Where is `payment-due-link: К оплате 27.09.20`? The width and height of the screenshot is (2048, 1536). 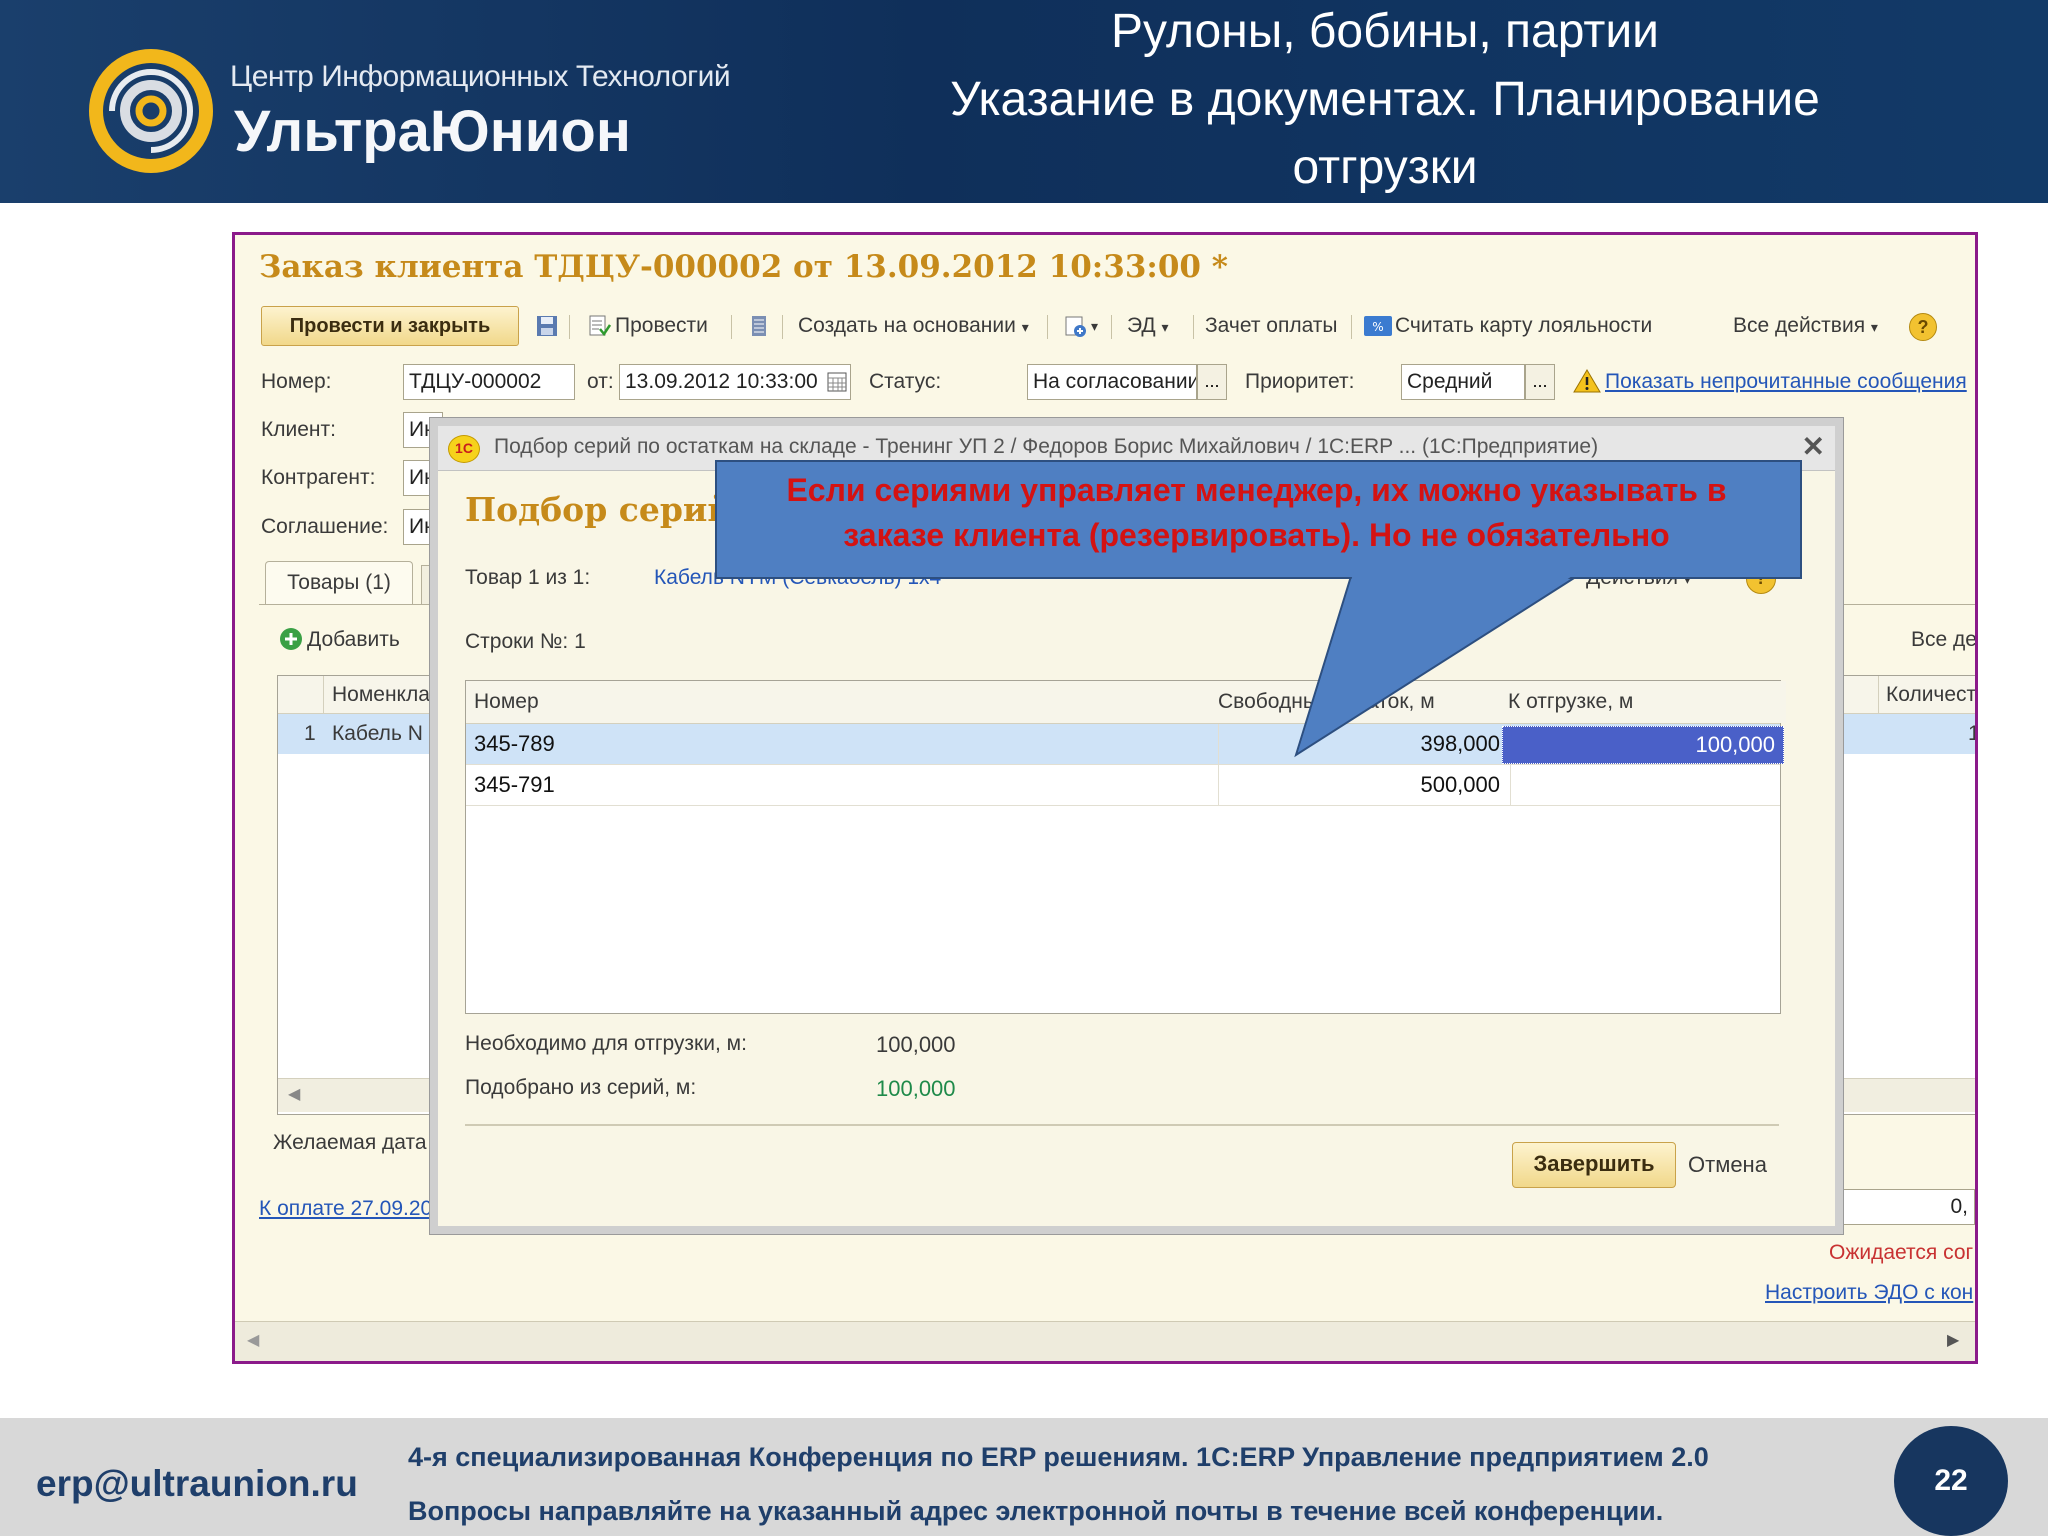 payment-due-link: К оплате 27.09.20 is located at coordinates (345, 1209).